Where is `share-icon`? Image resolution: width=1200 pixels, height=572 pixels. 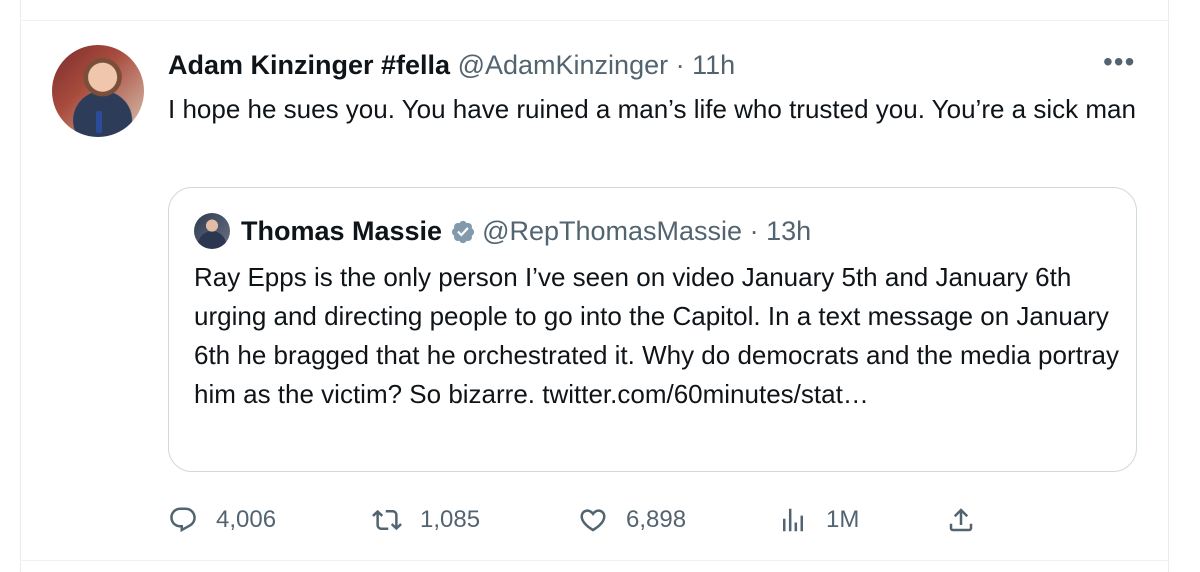 share-icon is located at coordinates (961, 520).